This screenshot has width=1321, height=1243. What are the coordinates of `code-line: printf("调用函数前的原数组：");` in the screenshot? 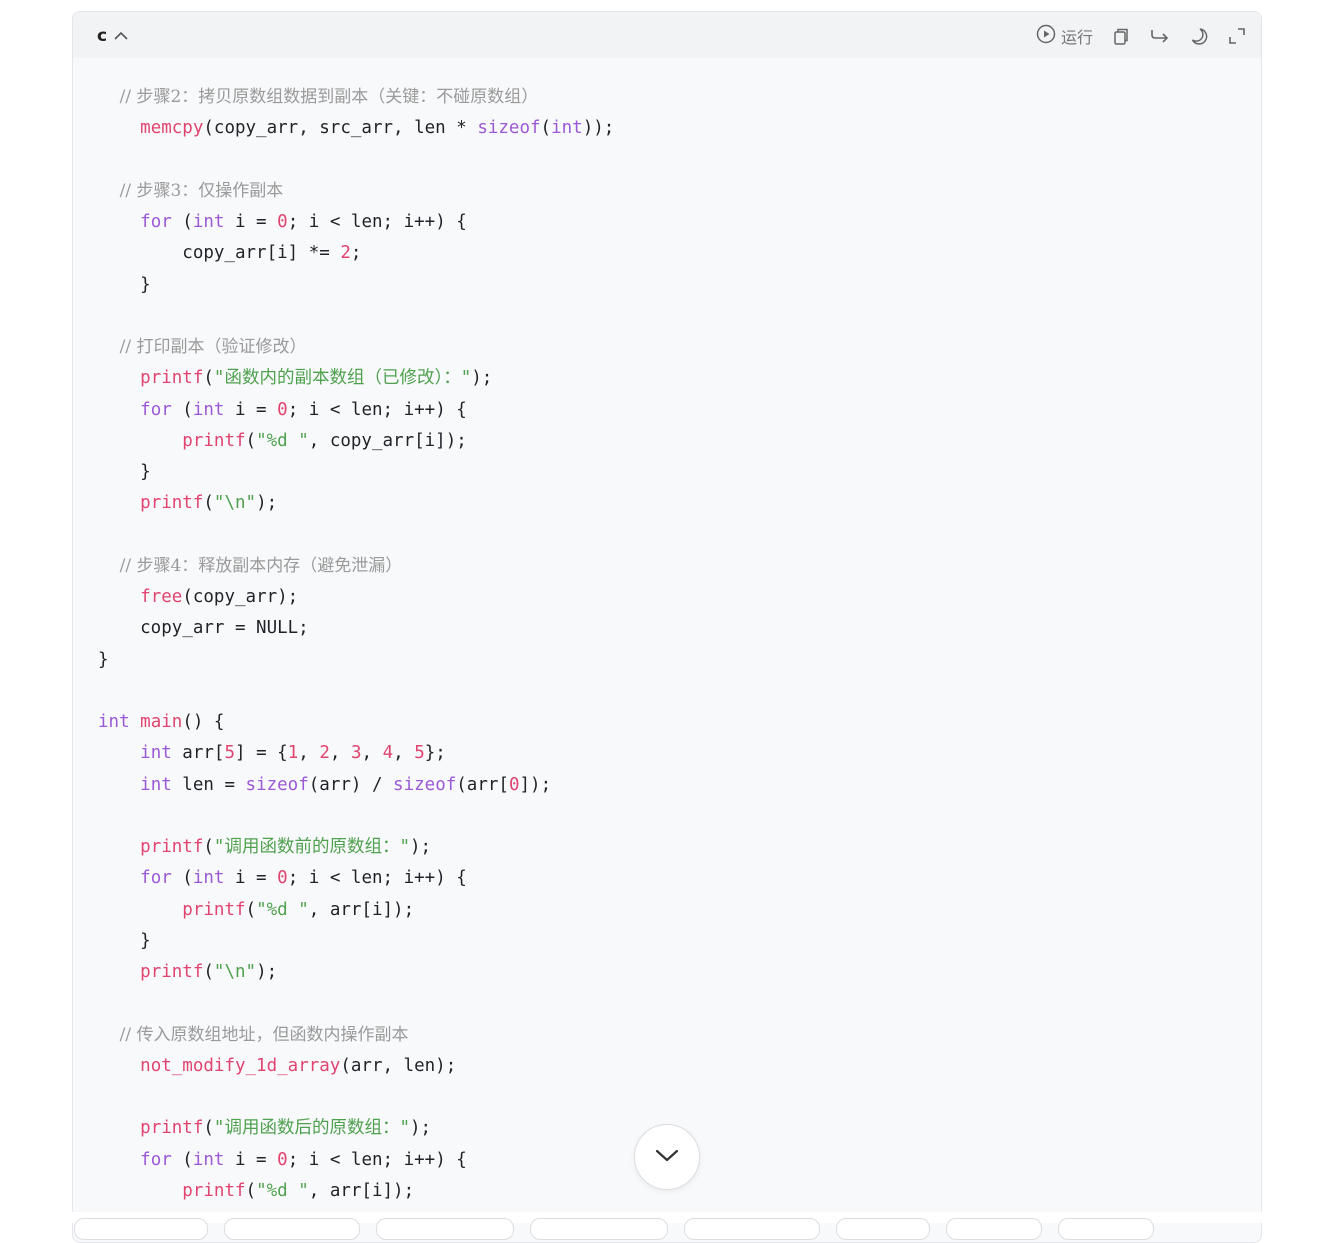 It's located at (356, 847).